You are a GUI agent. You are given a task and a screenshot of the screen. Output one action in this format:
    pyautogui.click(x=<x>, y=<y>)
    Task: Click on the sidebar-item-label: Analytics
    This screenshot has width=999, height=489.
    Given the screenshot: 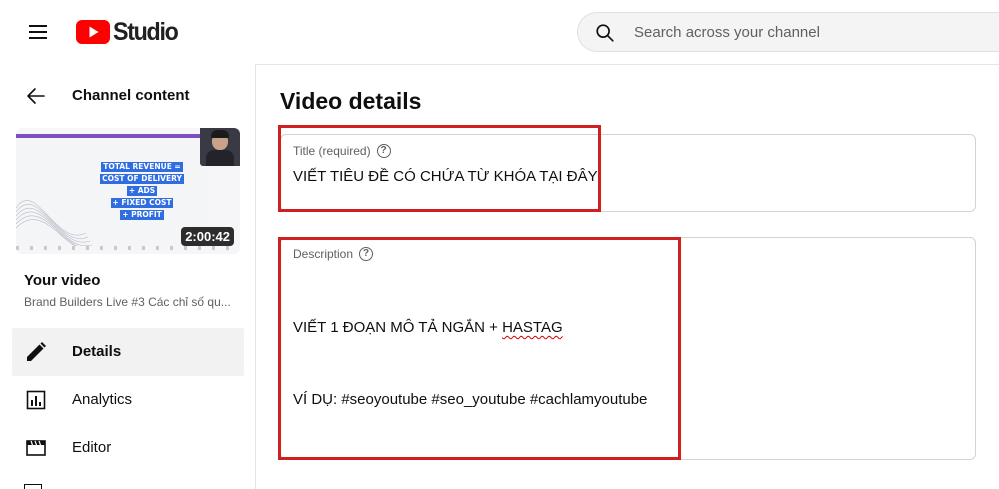 What is the action you would take?
    pyautogui.click(x=102, y=399)
    